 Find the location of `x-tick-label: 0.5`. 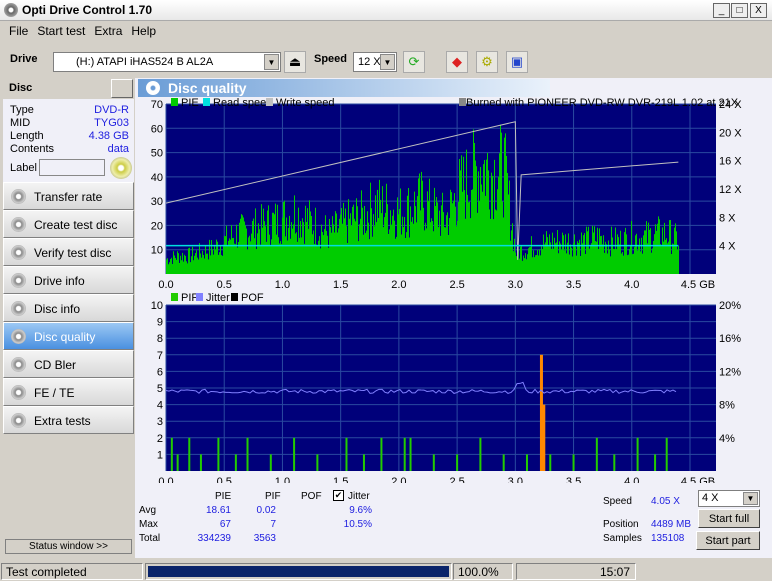

x-tick-label: 0.5 is located at coordinates (224, 479).